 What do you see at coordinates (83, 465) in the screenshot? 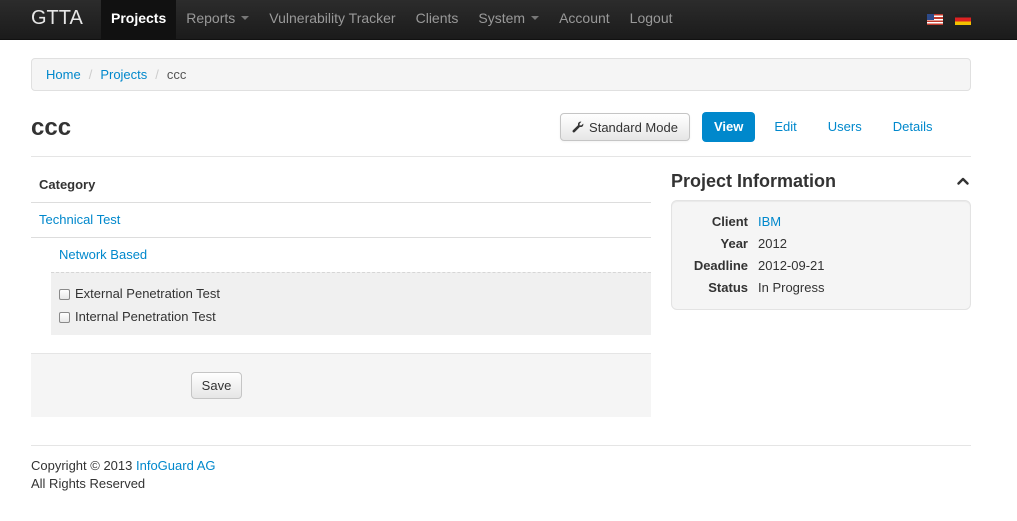
I see `copyright-text: Copyright © 2013` at bounding box center [83, 465].